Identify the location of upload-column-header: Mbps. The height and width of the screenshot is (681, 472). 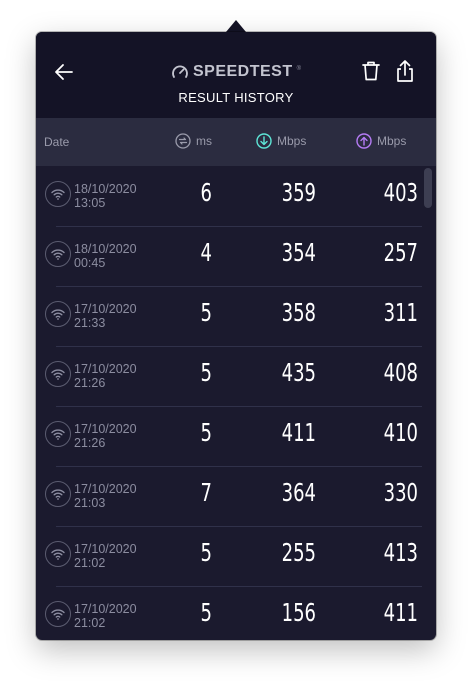
(381, 141).